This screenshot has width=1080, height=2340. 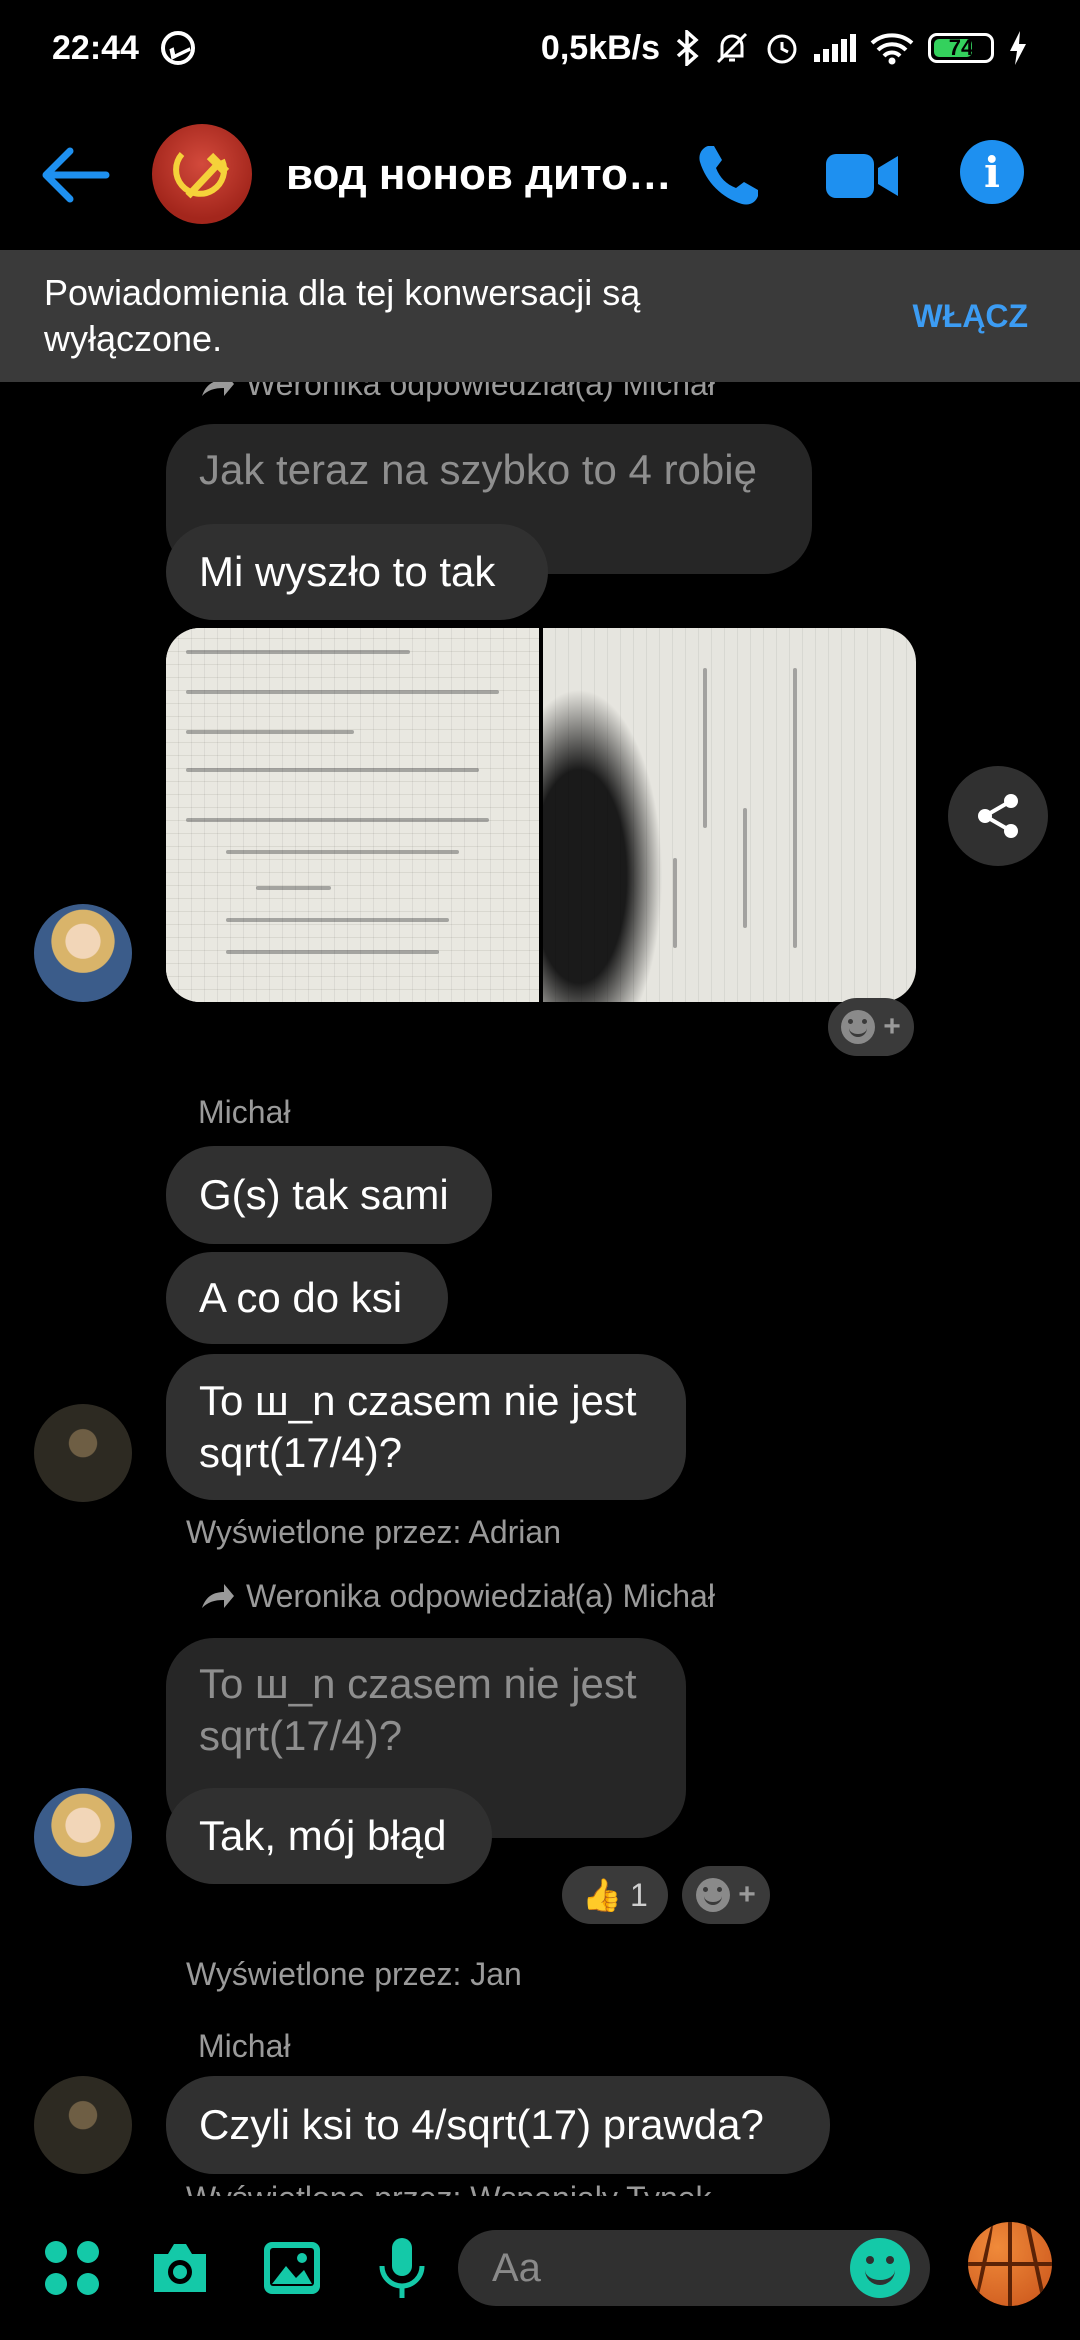 I want to click on conversation-header: вод нонов дито… i, so click(x=540, y=175).